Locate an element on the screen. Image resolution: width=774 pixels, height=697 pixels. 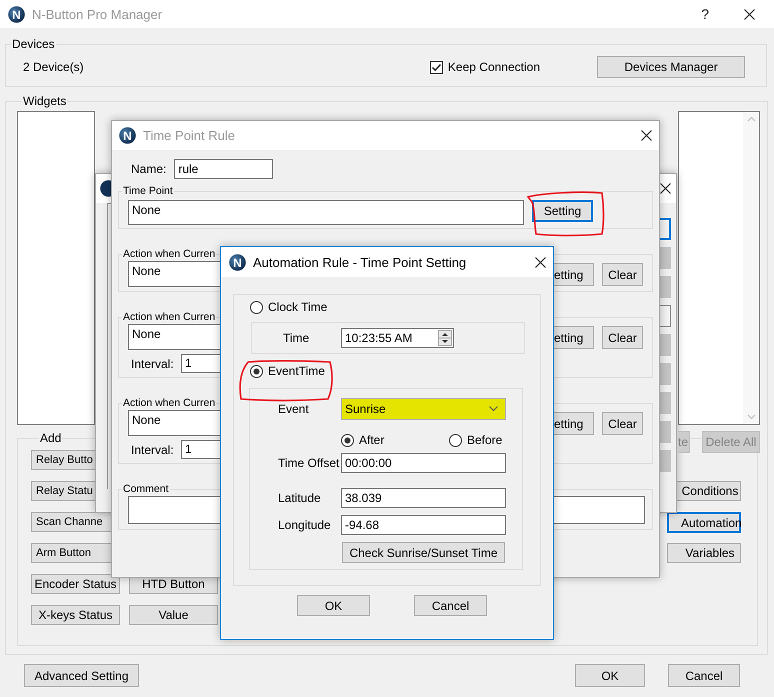
radio-label: After is located at coordinates (371, 440).